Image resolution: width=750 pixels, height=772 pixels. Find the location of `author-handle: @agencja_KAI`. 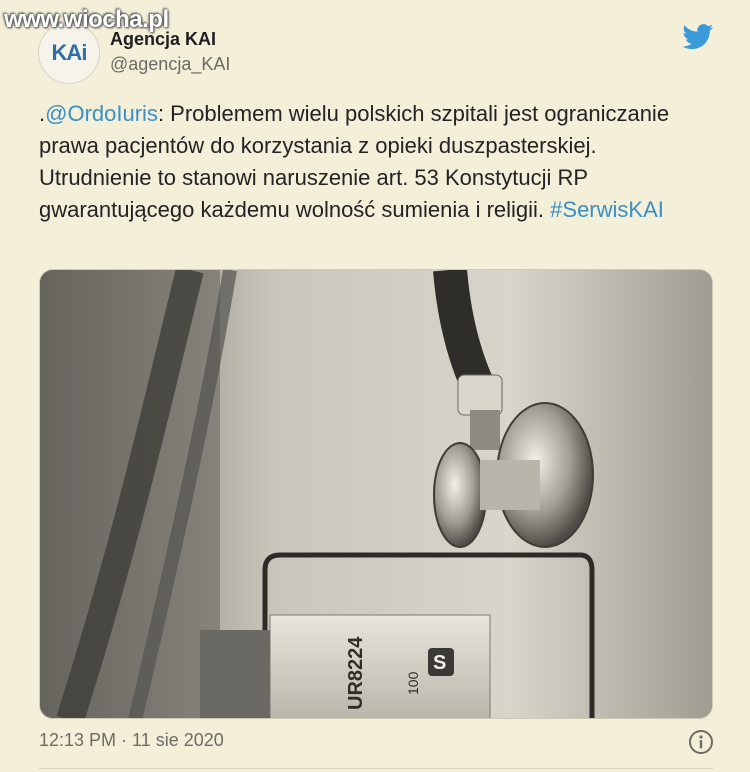

author-handle: @agencja_KAI is located at coordinates (170, 64).